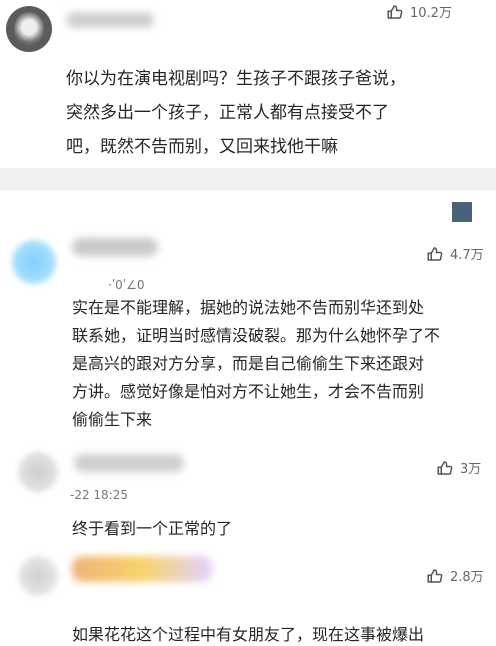  Describe the element at coordinates (236, 79) in the screenshot. I see `text-line: 你以为在演电视剧吗？生孩子不跟孩子爸说，` at that location.